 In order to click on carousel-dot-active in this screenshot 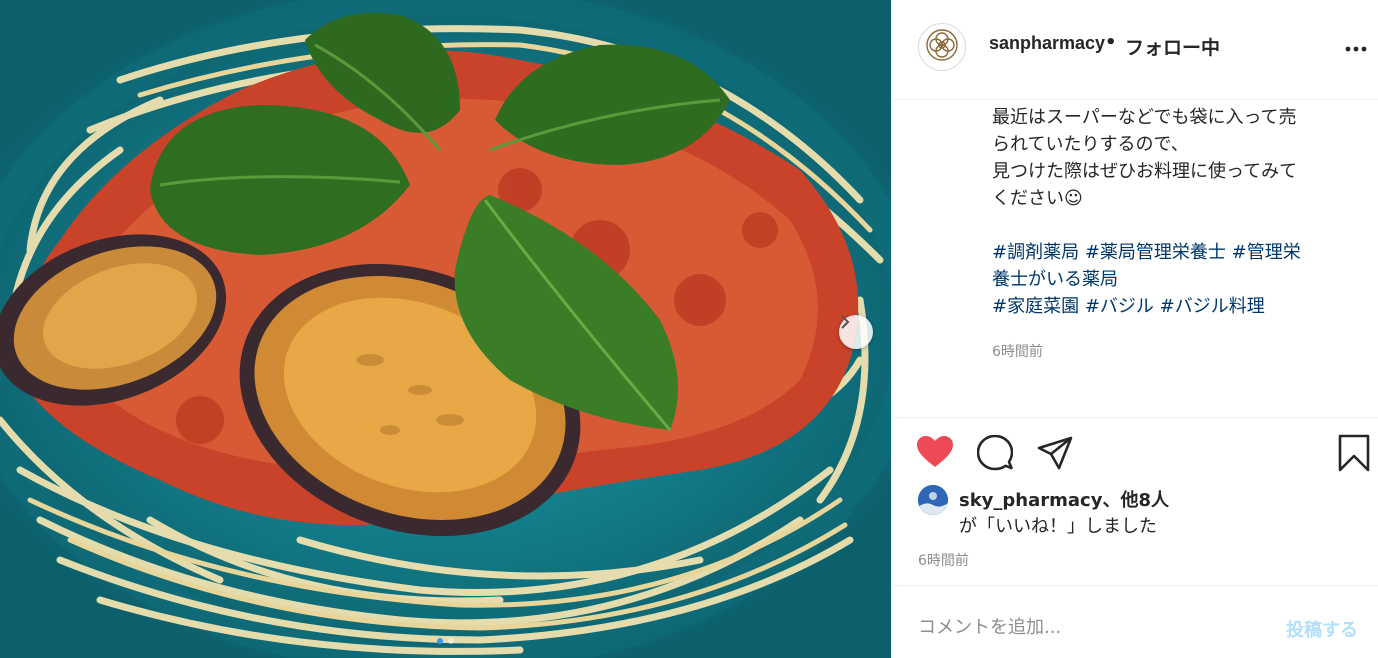, I will do `click(440, 641)`.